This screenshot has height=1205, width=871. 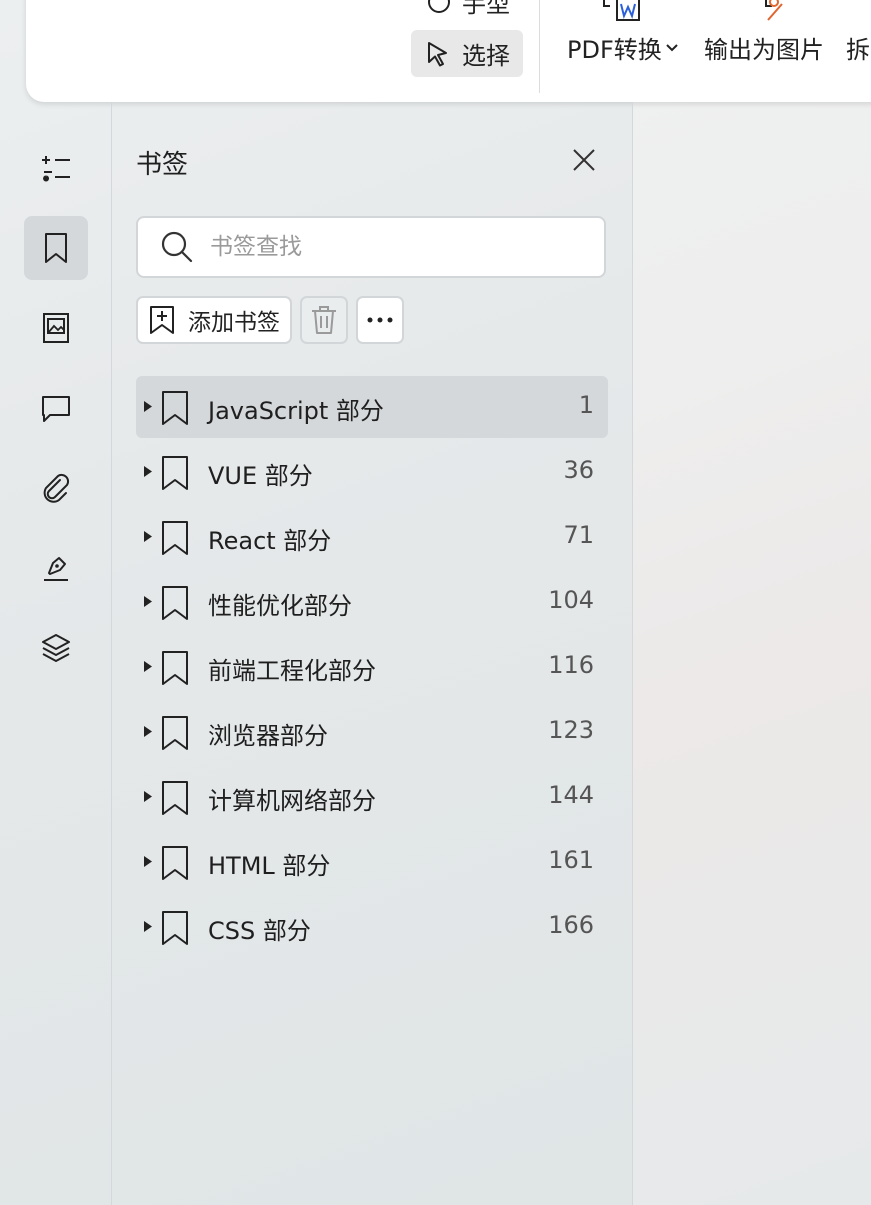 I want to click on bookmark-page-number: 166, so click(x=571, y=925).